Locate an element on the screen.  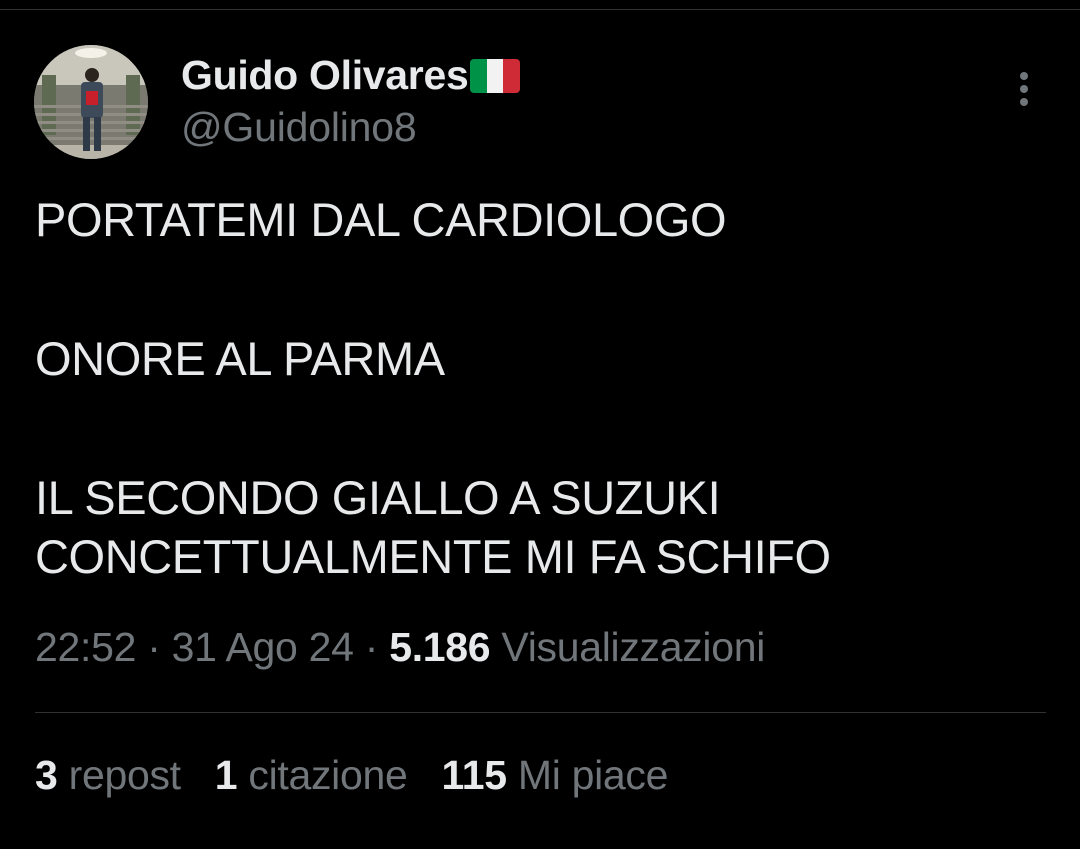
views-count: 5.186 is located at coordinates (440, 647).